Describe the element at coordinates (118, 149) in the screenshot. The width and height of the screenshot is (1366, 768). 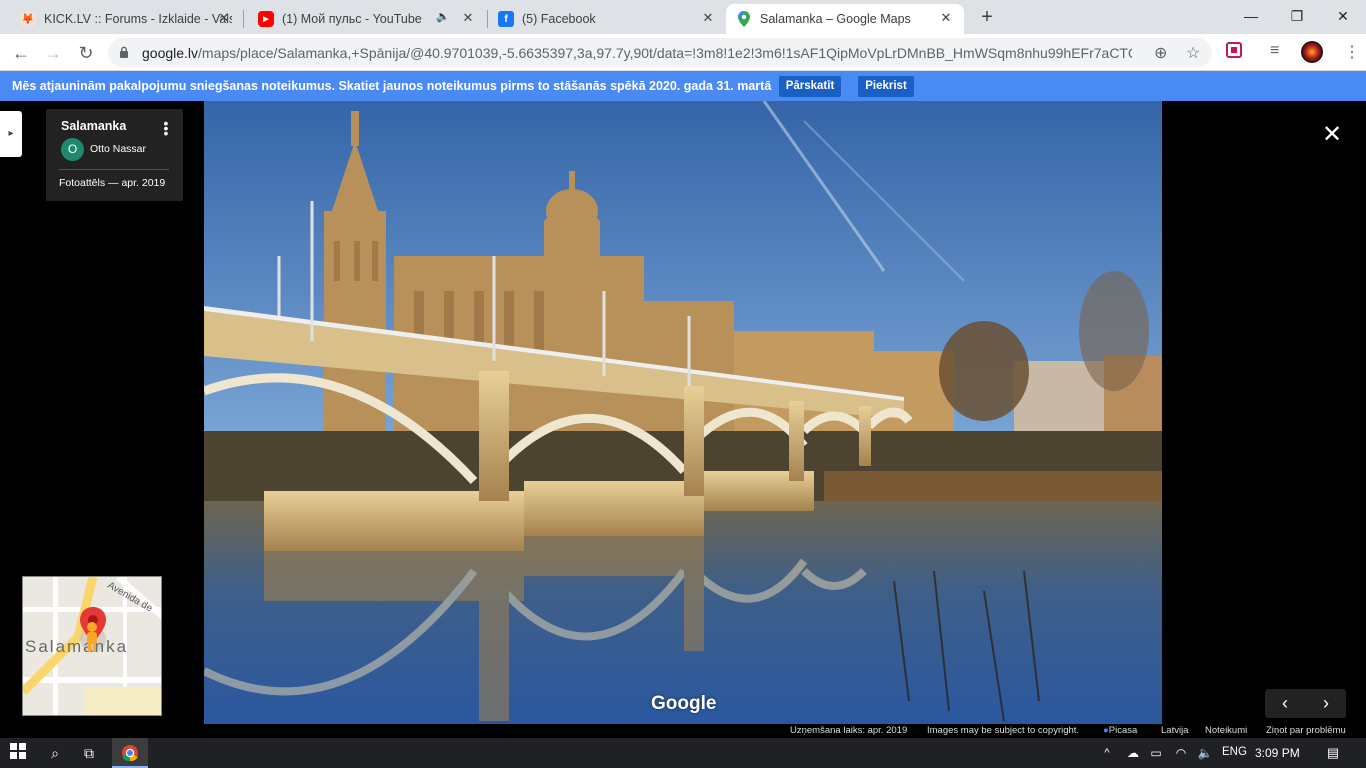
I see `author-name: Otto Nassar` at that location.